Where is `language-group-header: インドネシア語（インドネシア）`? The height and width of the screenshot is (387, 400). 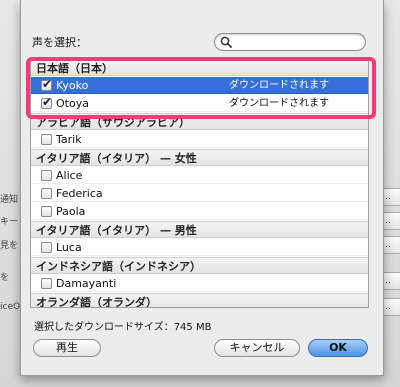
language-group-header: インドネシア語（インドネシア） is located at coordinates (199, 265).